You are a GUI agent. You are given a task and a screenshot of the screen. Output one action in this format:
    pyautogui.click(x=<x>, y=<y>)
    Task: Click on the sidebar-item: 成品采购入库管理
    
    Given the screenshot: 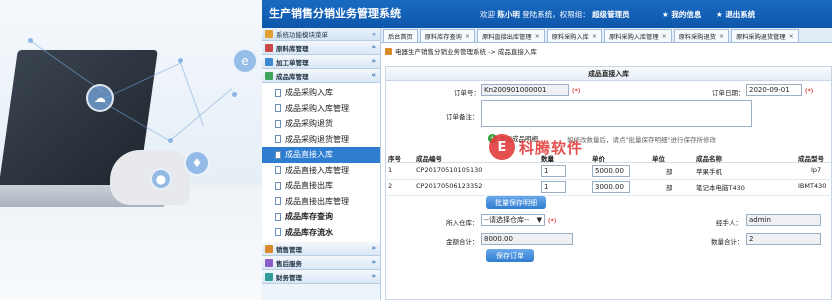 What is the action you would take?
    pyautogui.click(x=321, y=109)
    